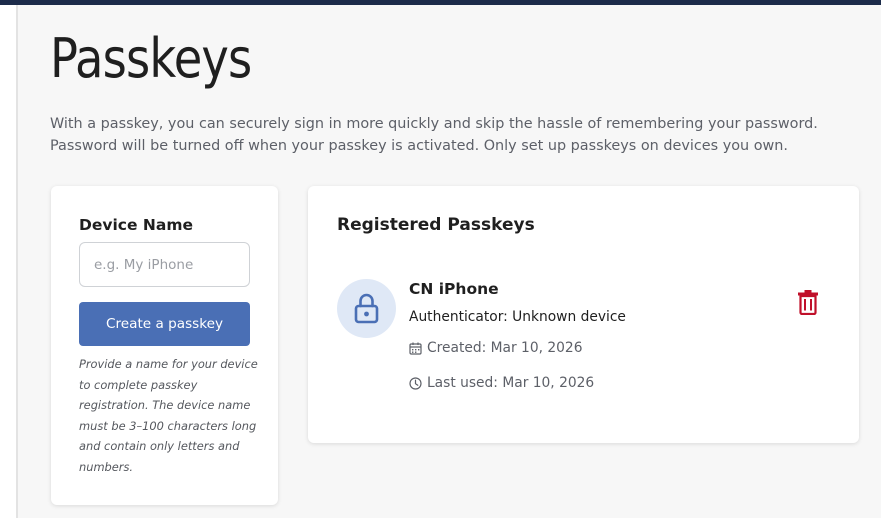 The height and width of the screenshot is (518, 881). What do you see at coordinates (151, 58) in the screenshot?
I see `page-title: Passkeys` at bounding box center [151, 58].